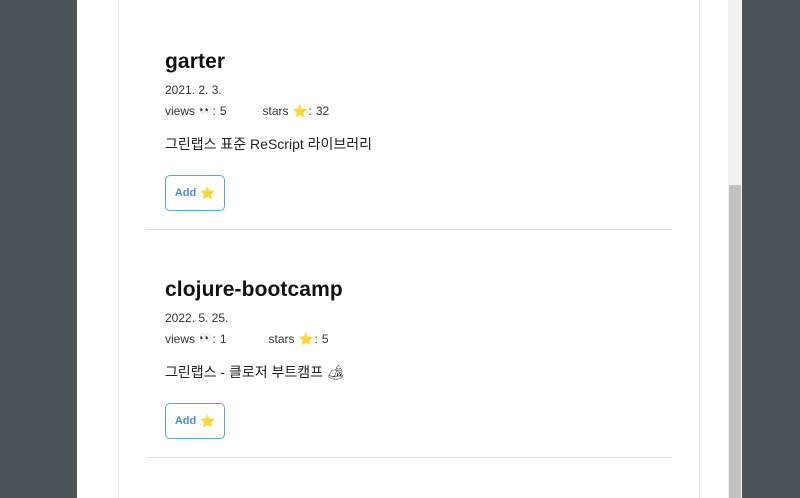 Image resolution: width=800 pixels, height=498 pixels. I want to click on stars-count: 5, so click(325, 339).